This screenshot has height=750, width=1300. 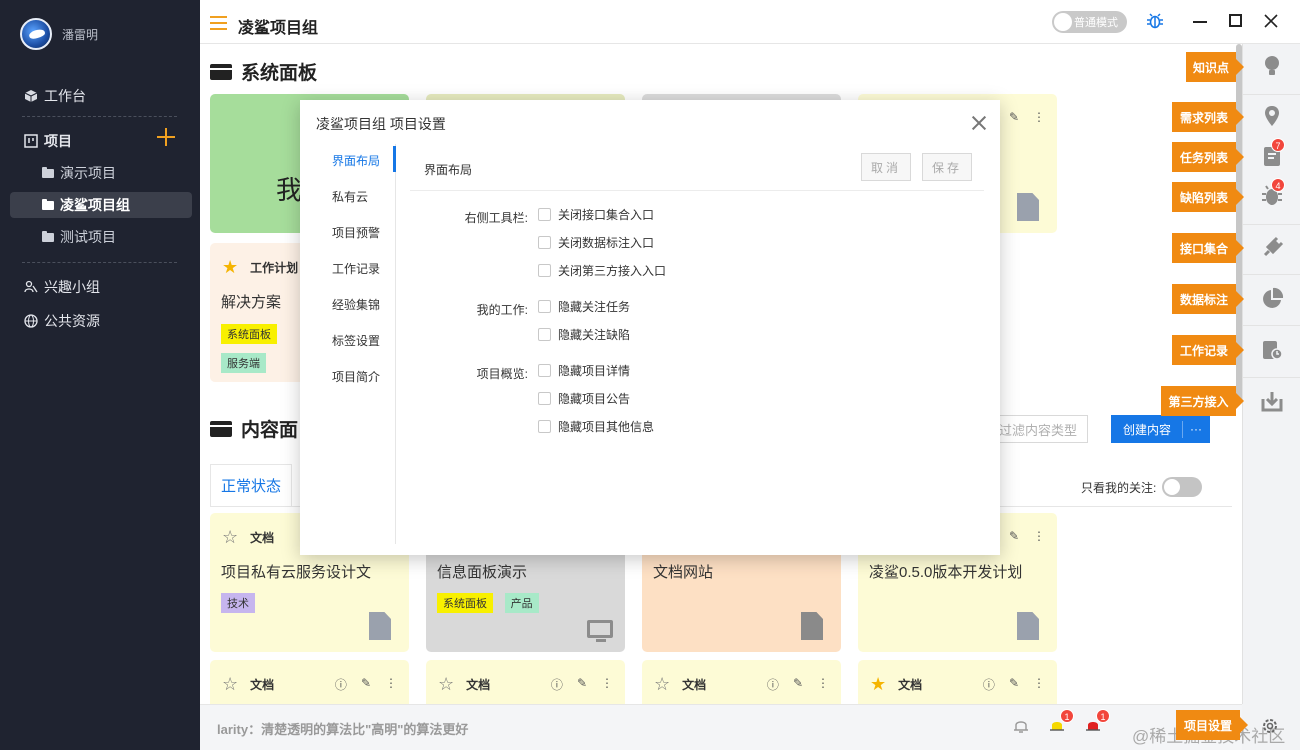 What do you see at coordinates (482, 572) in the screenshot?
I see `card-title: 信息面板演示` at bounding box center [482, 572].